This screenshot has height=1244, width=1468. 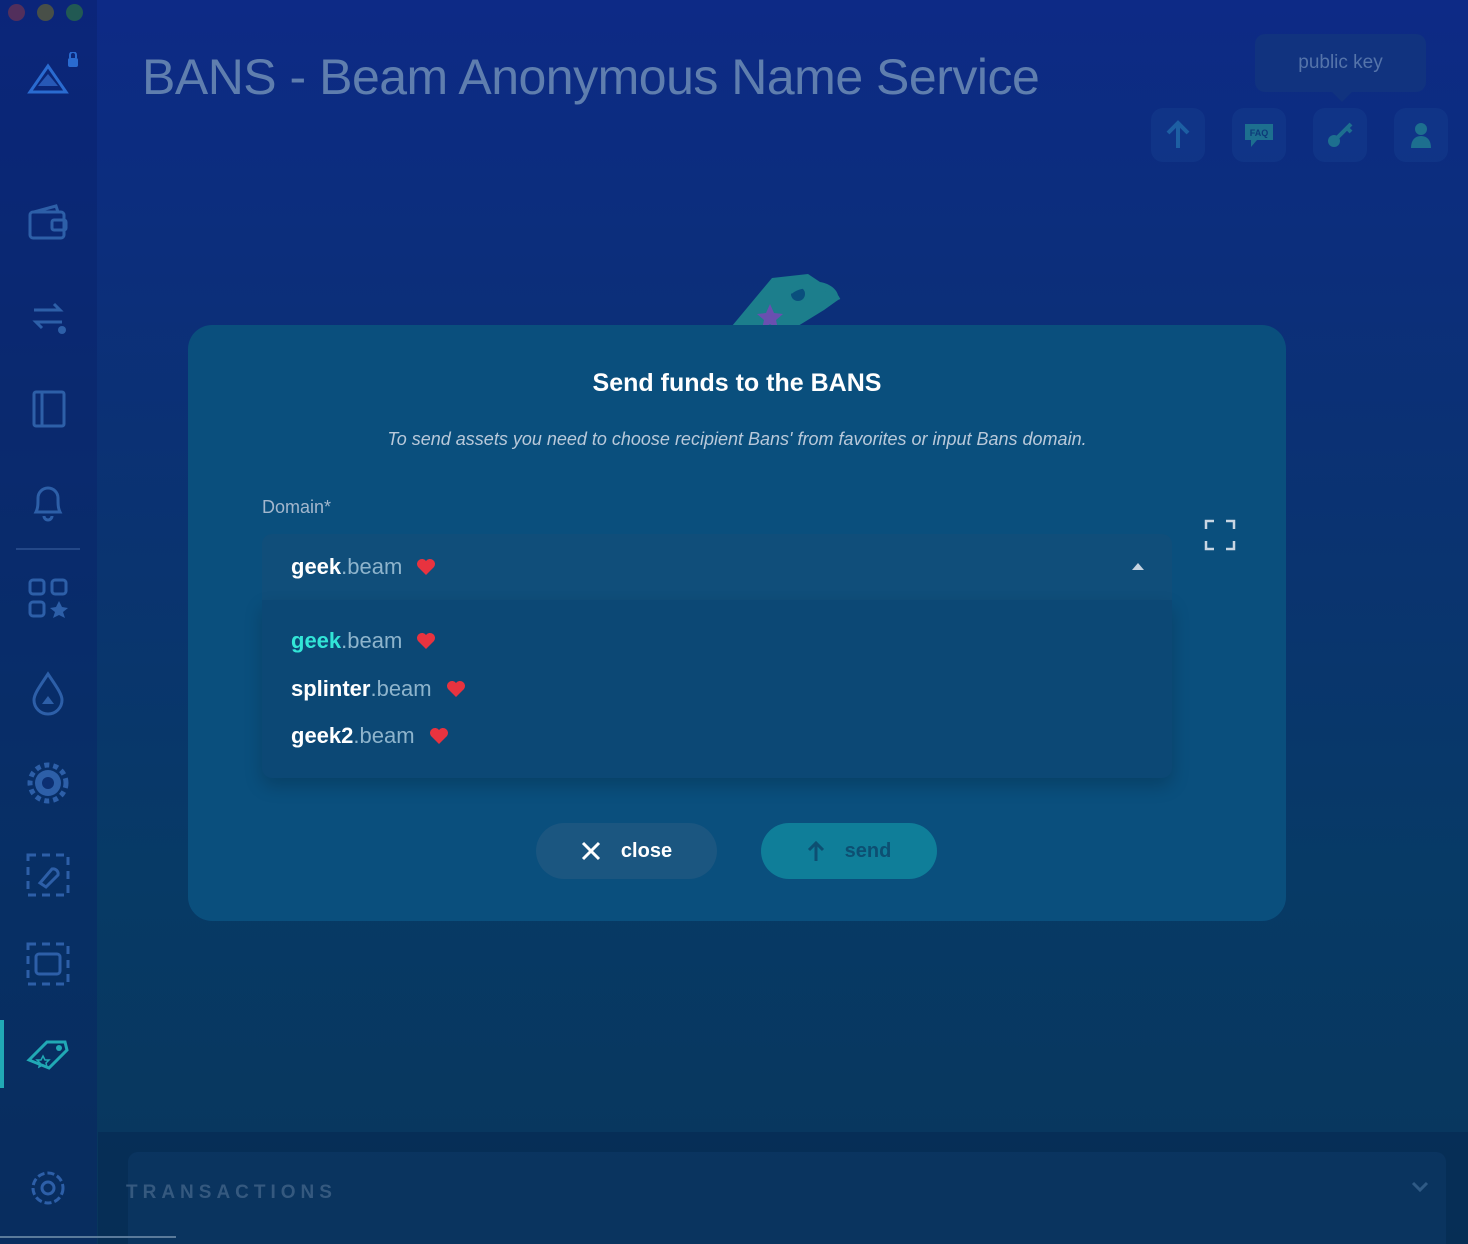 What do you see at coordinates (297, 507) in the screenshot?
I see `domain-label: Domain*` at bounding box center [297, 507].